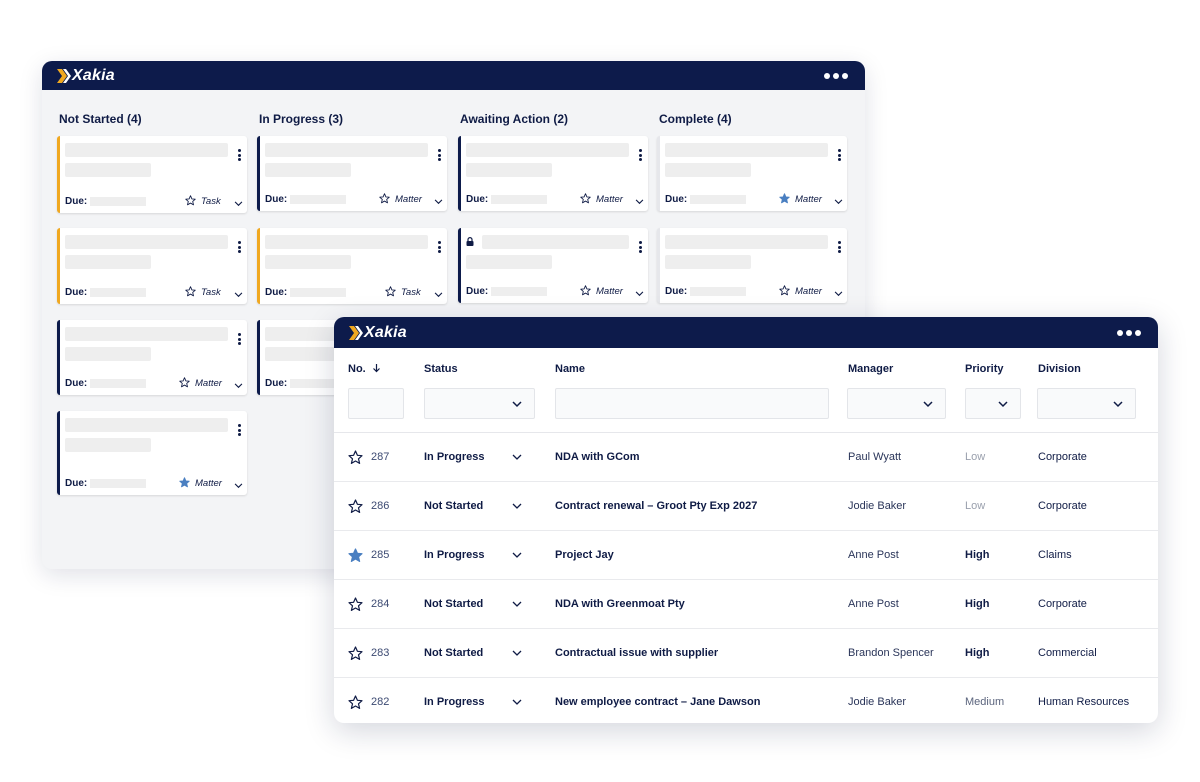  Describe the element at coordinates (1086, 403) in the screenshot. I see `division-filter-select` at that location.